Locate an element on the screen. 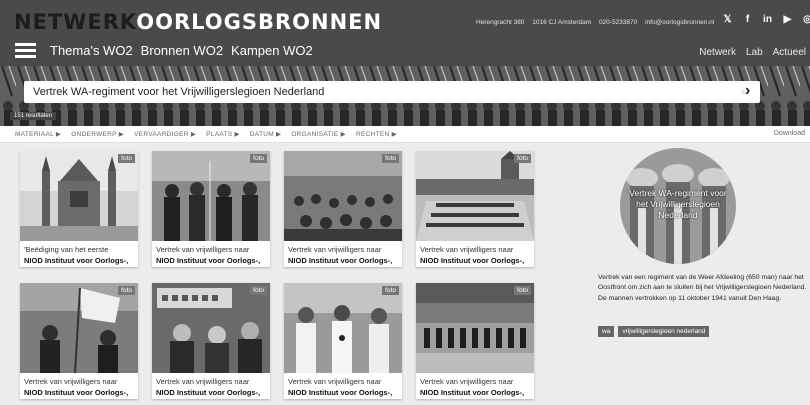 The height and width of the screenshot is (405, 810). nav-bronnen: Bronnen WO2 is located at coordinates (182, 50).